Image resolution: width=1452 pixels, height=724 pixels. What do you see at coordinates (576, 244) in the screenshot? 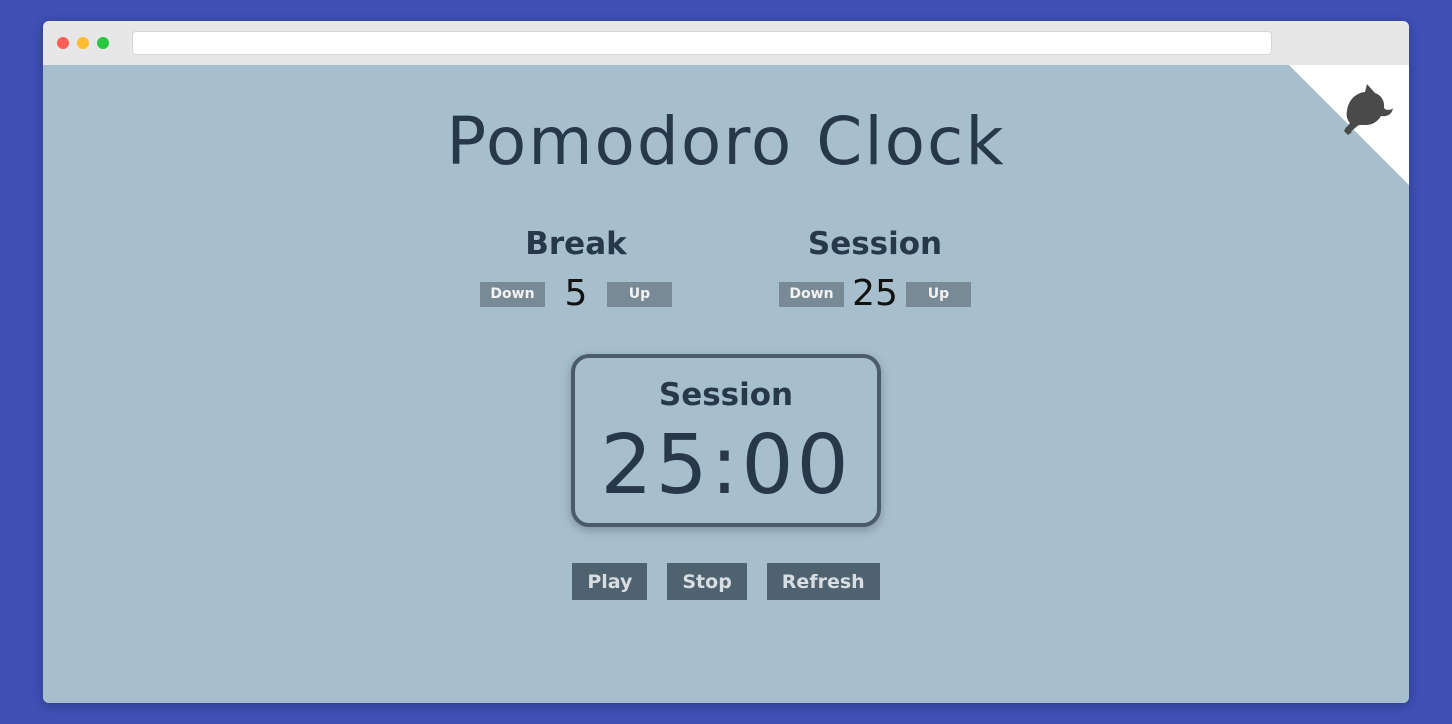
I see `break-label: Break` at bounding box center [576, 244].